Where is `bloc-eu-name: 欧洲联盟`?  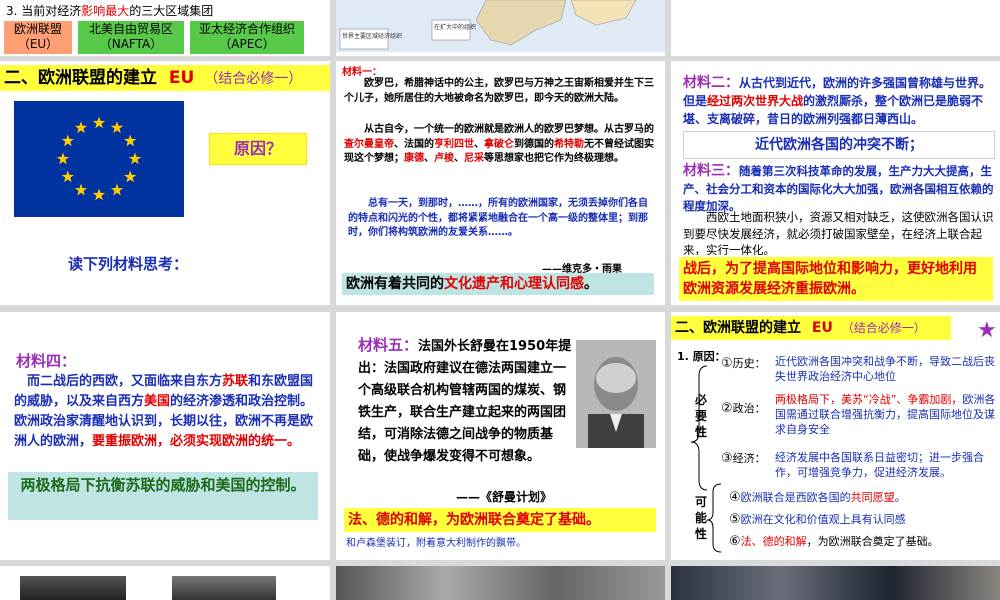 bloc-eu-name: 欧洲联盟 is located at coordinates (37, 29).